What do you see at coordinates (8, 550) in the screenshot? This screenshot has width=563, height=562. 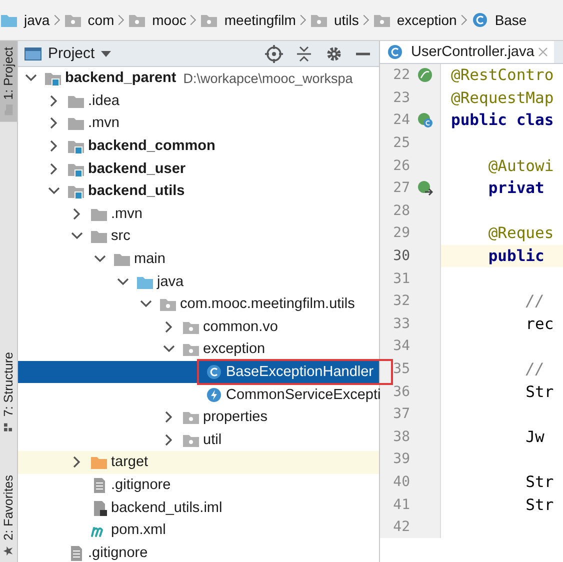 I see `star-icon` at bounding box center [8, 550].